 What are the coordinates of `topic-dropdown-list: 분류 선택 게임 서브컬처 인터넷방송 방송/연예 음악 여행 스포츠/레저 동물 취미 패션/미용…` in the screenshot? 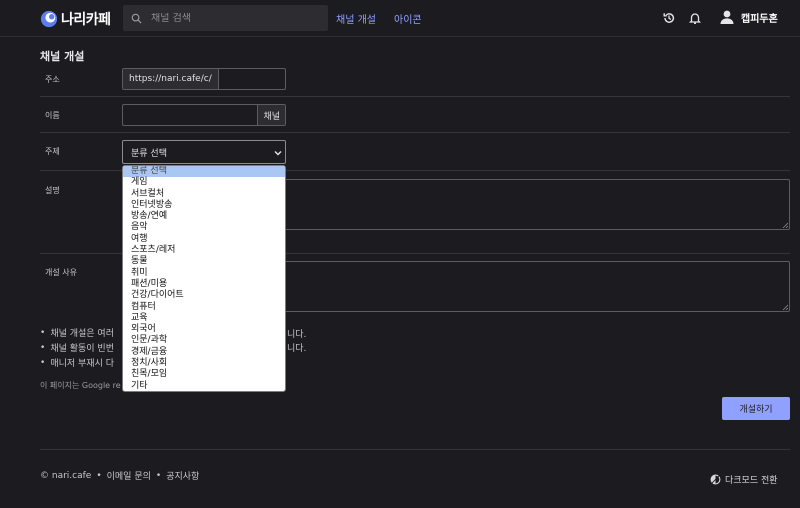 It's located at (204, 278).